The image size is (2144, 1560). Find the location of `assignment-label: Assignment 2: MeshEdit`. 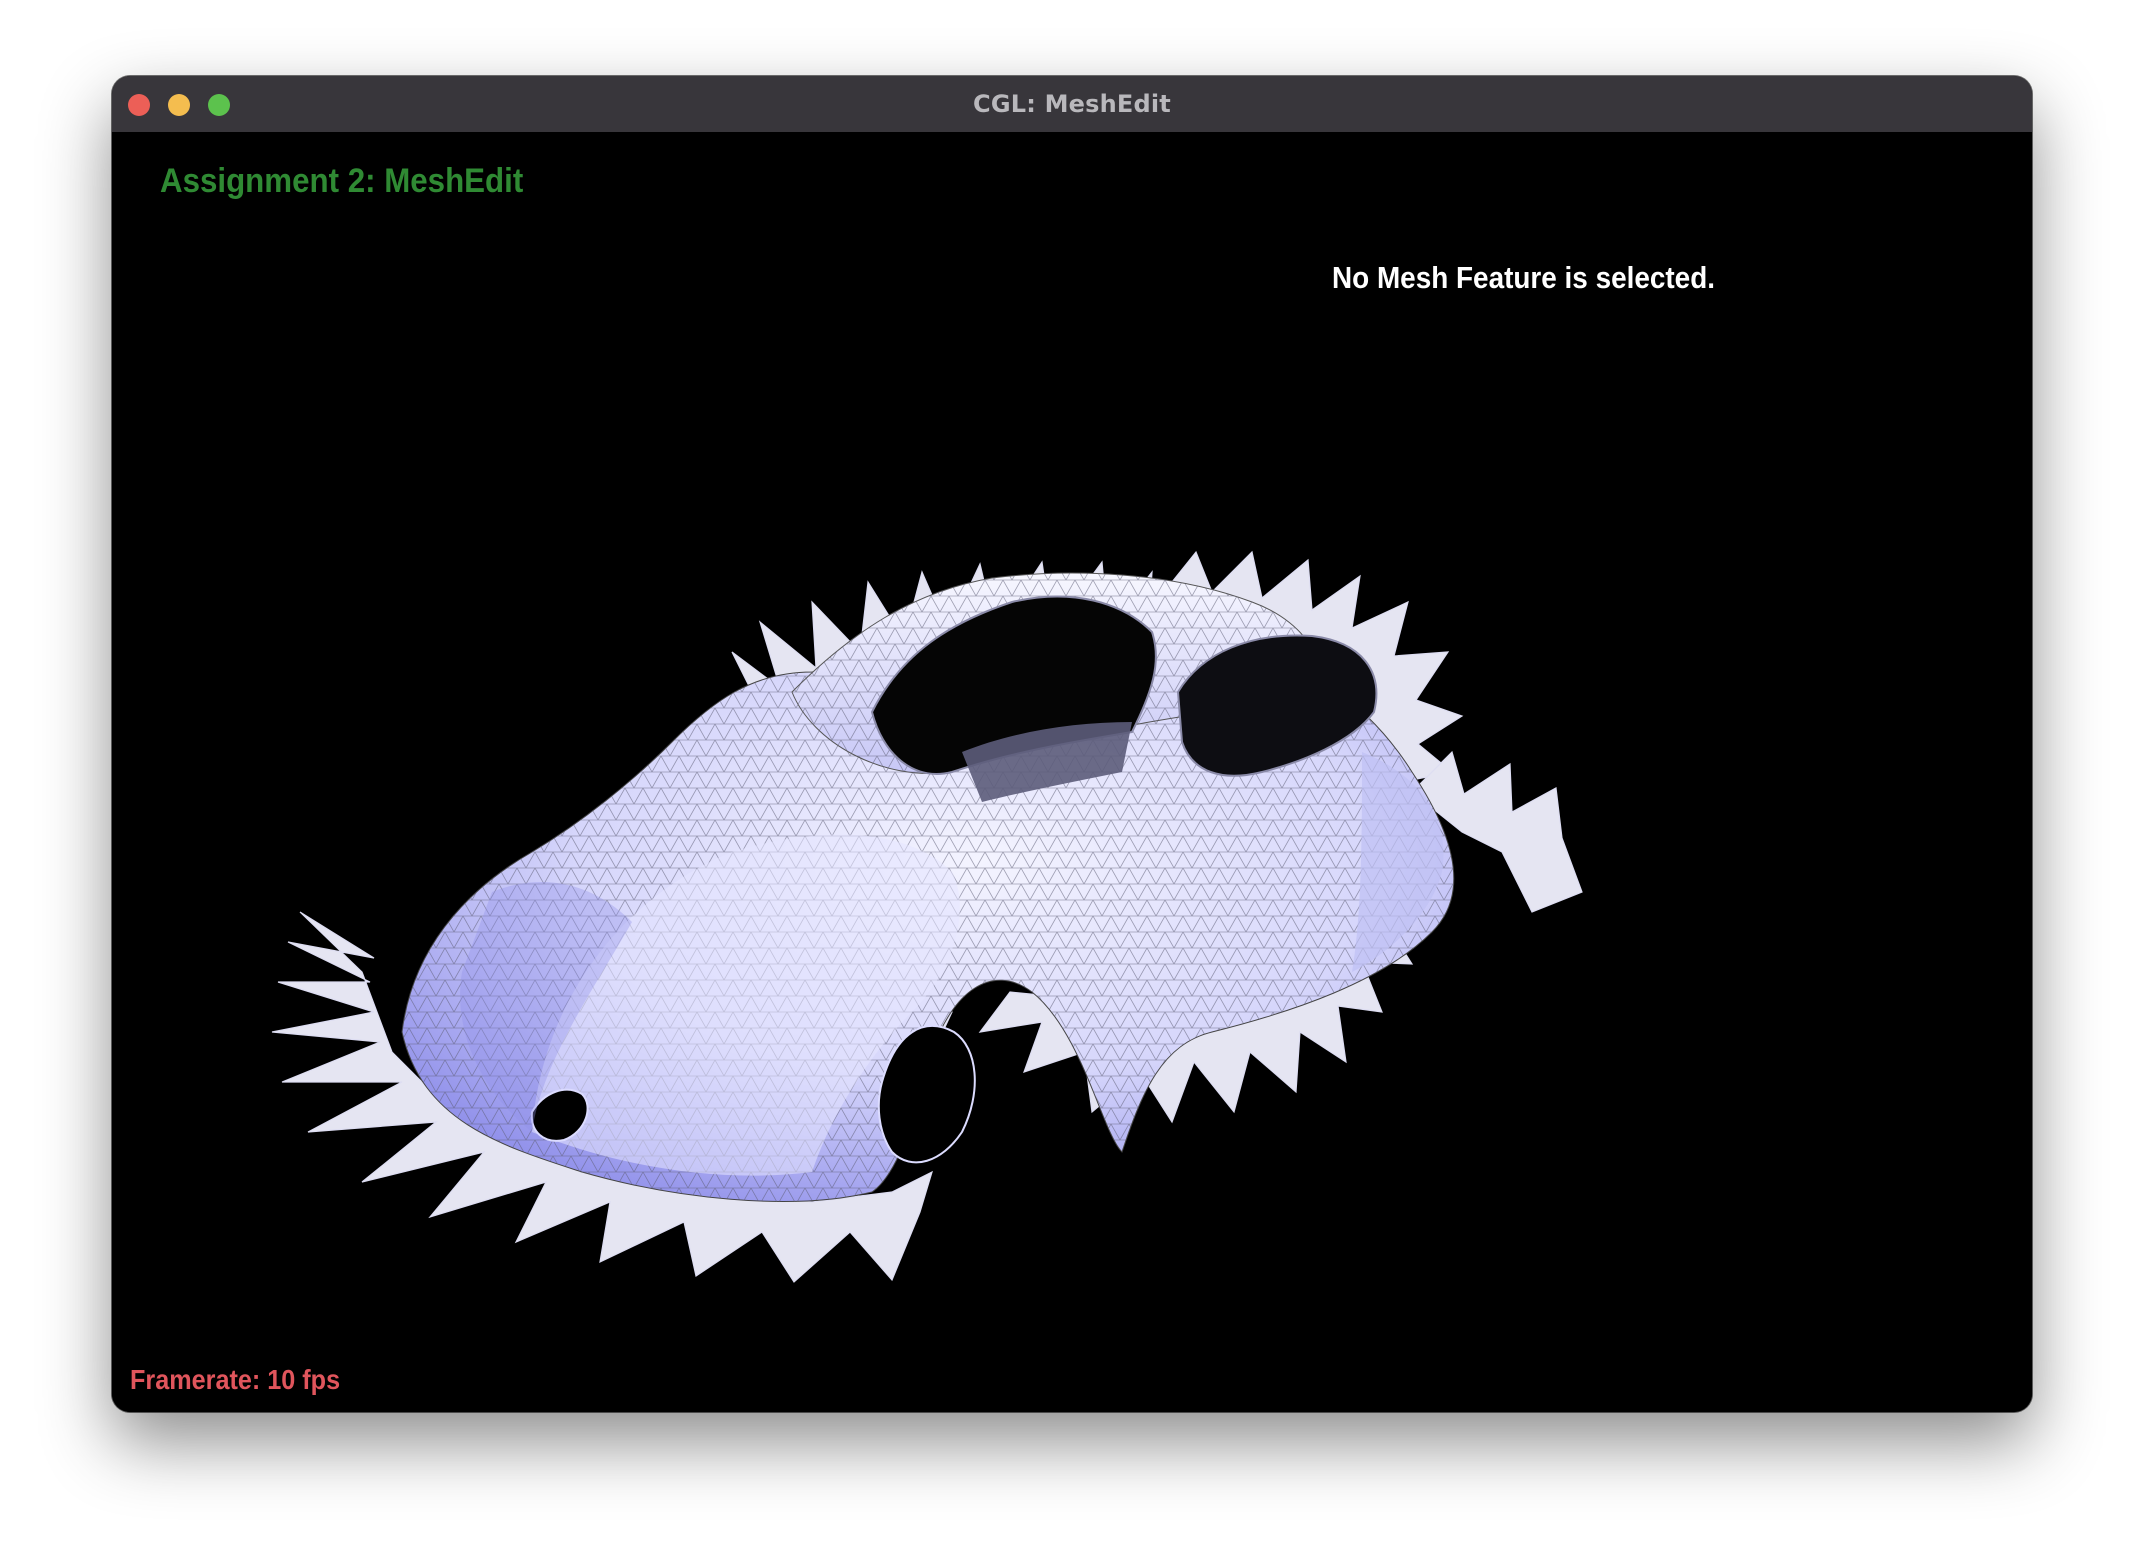

assignment-label: Assignment 2: MeshEdit is located at coordinates (342, 181).